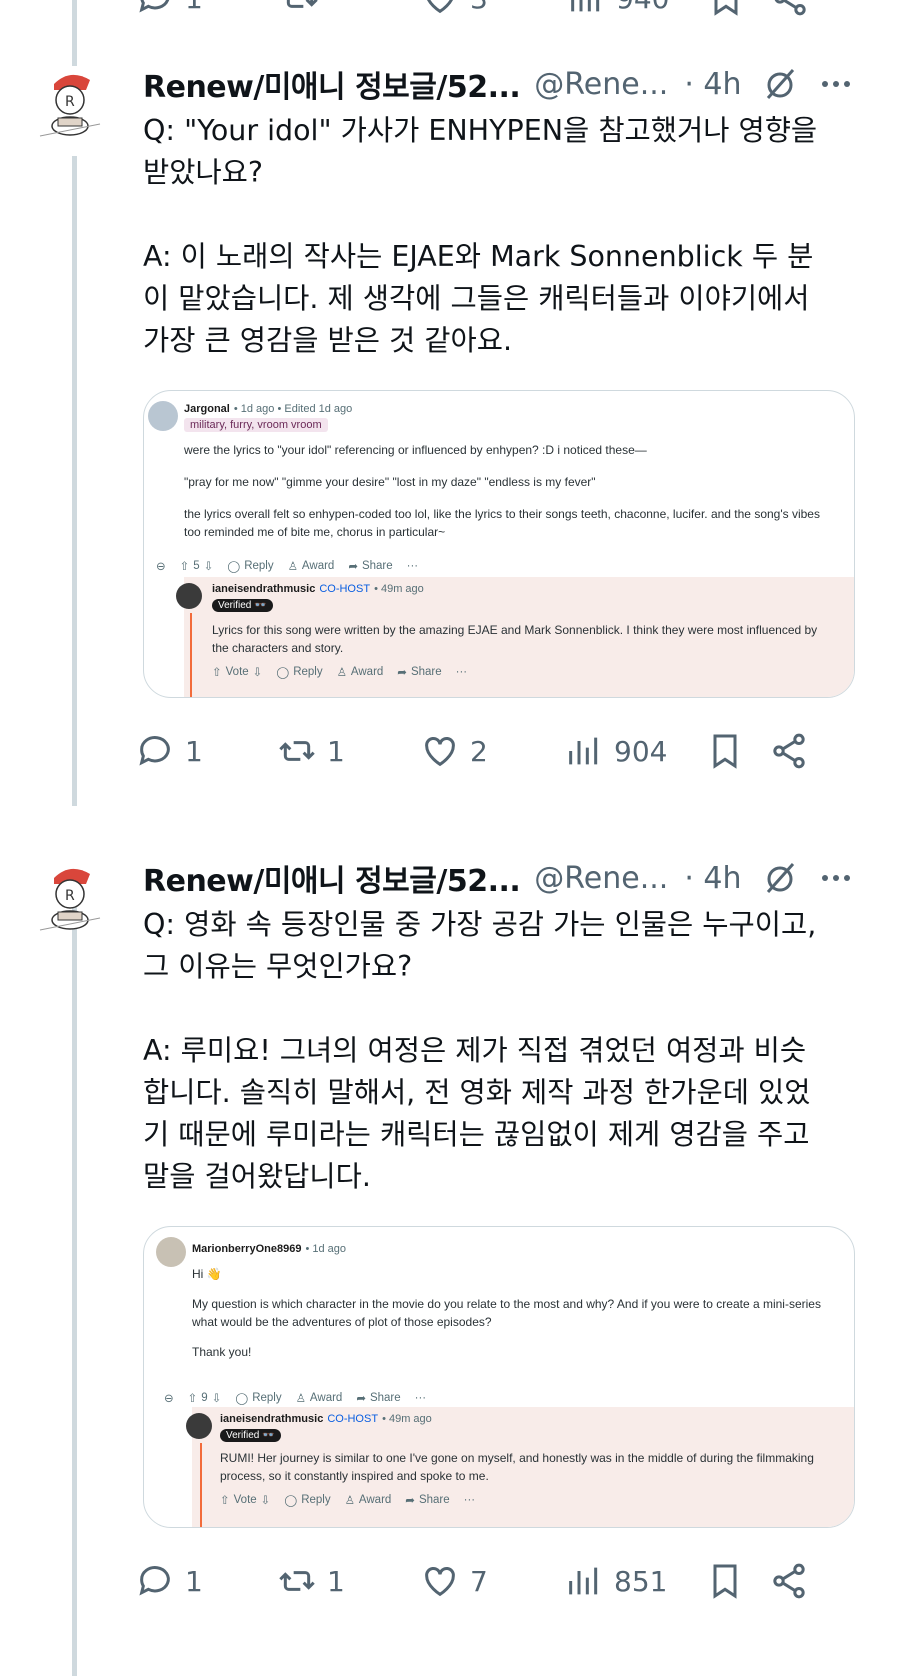  Describe the element at coordinates (454, 9) in the screenshot. I see `like-button: 3` at that location.